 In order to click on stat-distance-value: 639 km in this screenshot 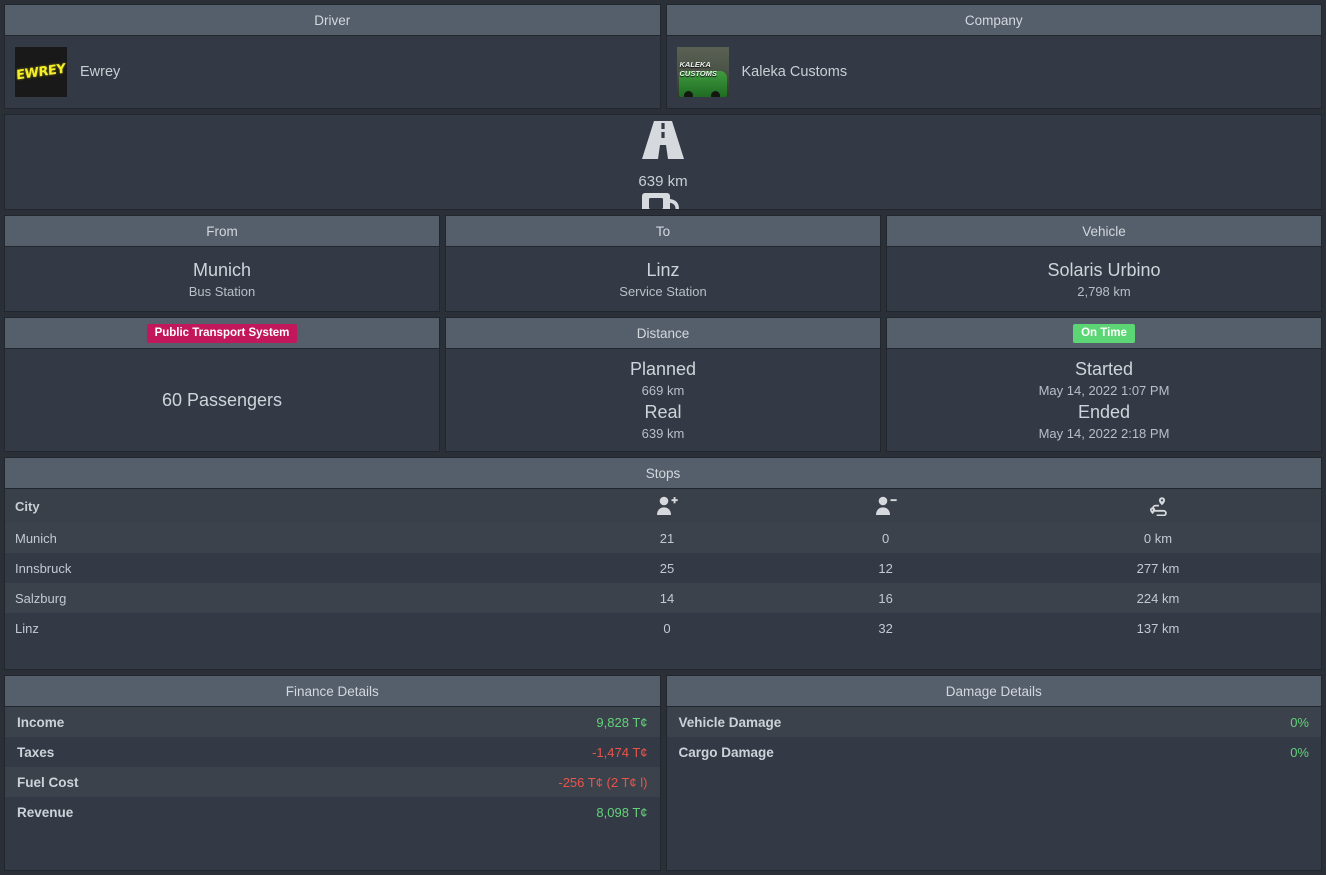, I will do `click(663, 181)`.